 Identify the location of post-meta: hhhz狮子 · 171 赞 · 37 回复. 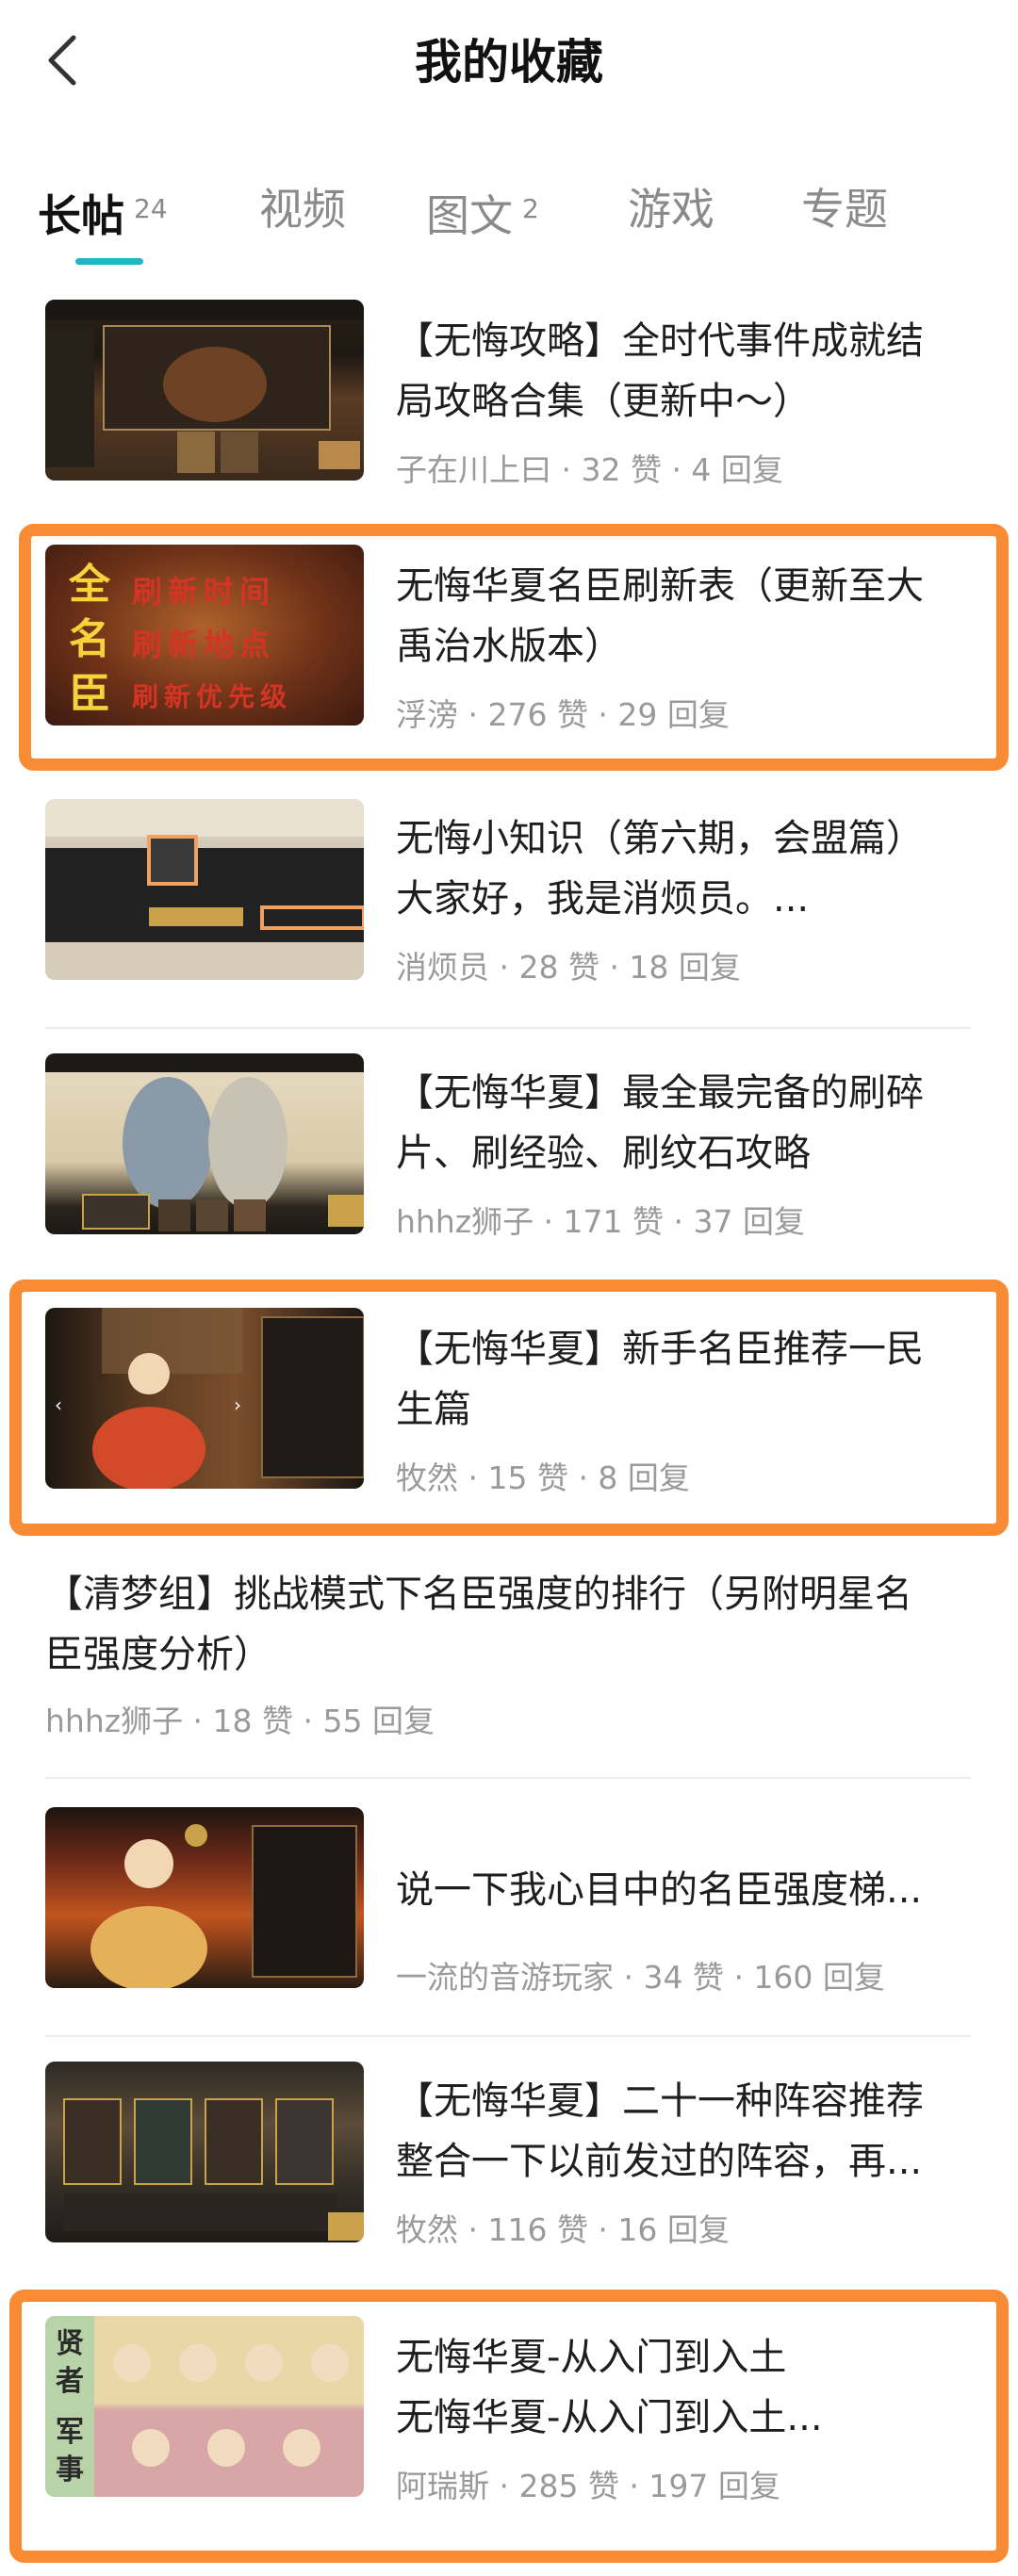
(600, 1221).